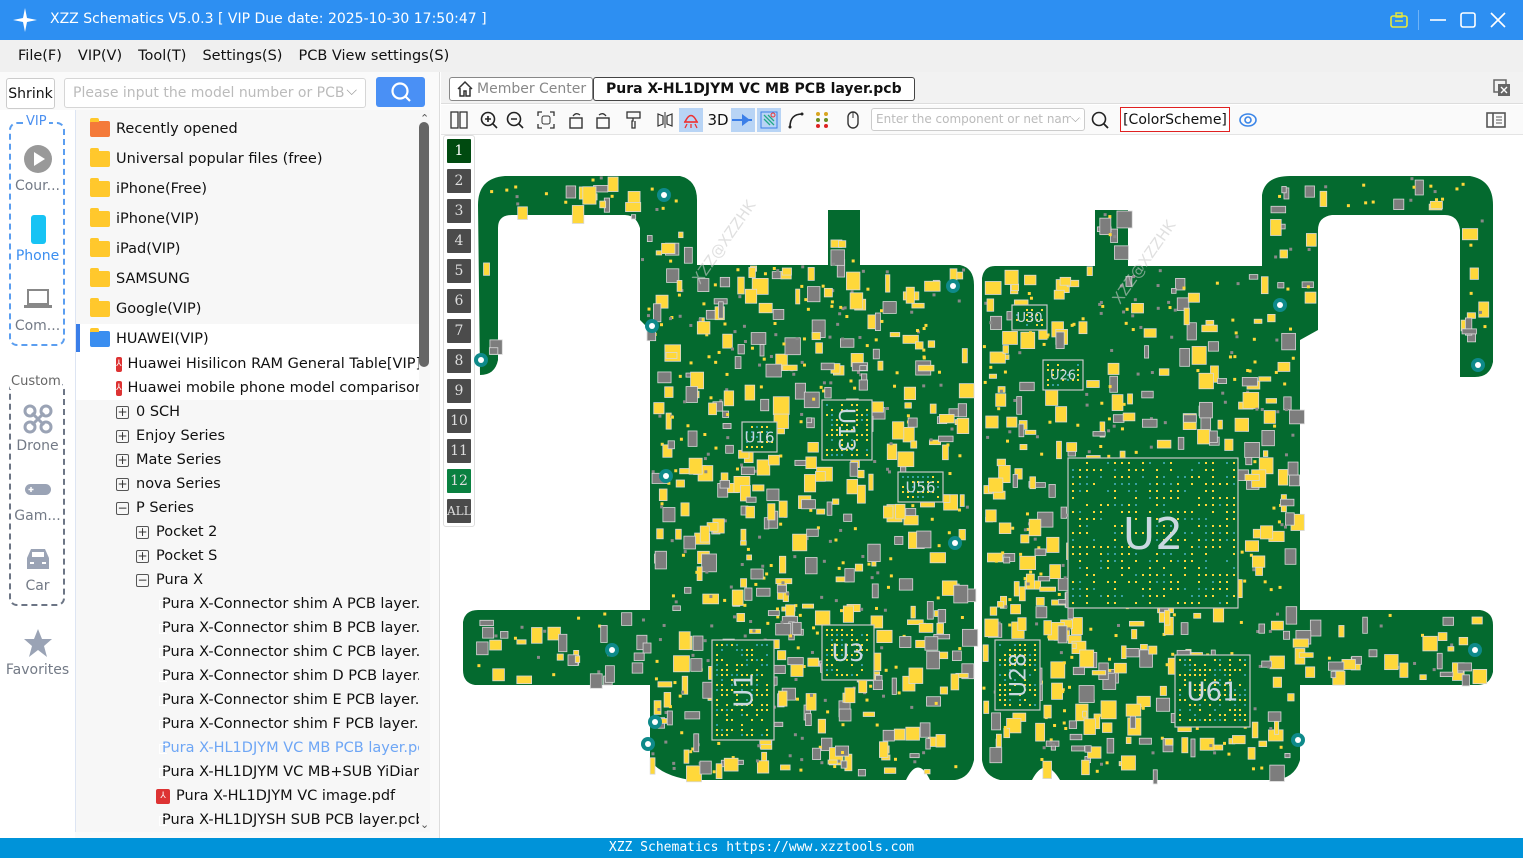  I want to click on menu-vip: VIP(V), so click(100, 56).